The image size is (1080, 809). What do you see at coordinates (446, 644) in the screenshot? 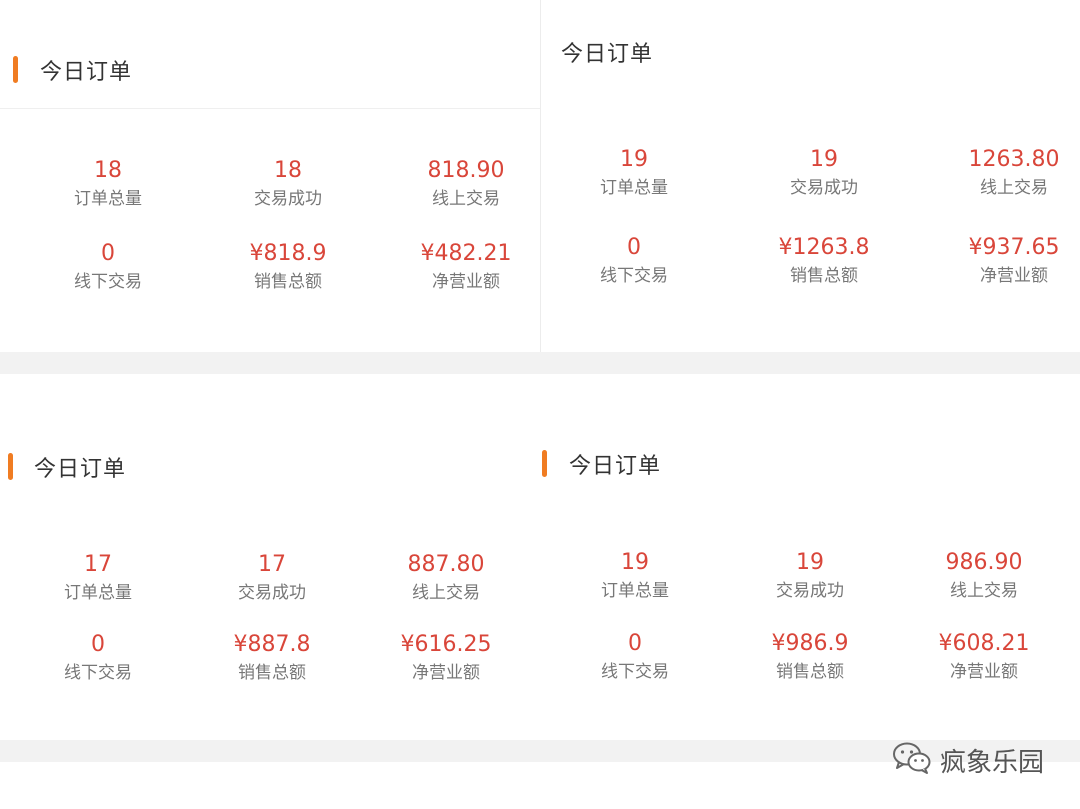
I see `stat-value: ¥616.25` at bounding box center [446, 644].